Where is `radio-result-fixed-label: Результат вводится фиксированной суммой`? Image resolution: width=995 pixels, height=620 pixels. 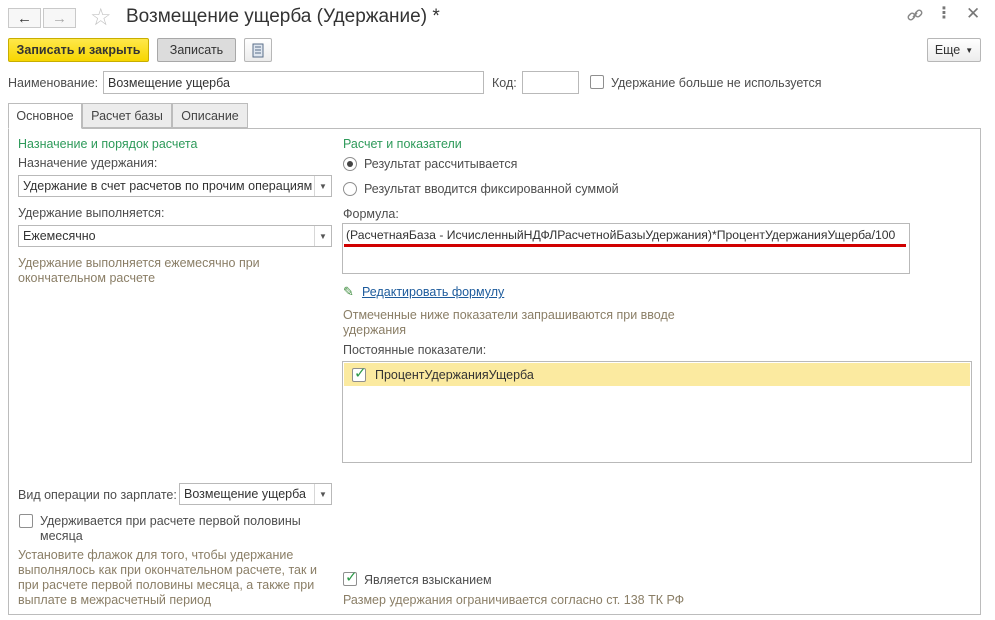 radio-result-fixed-label: Результат вводится фиксированной суммой is located at coordinates (491, 189).